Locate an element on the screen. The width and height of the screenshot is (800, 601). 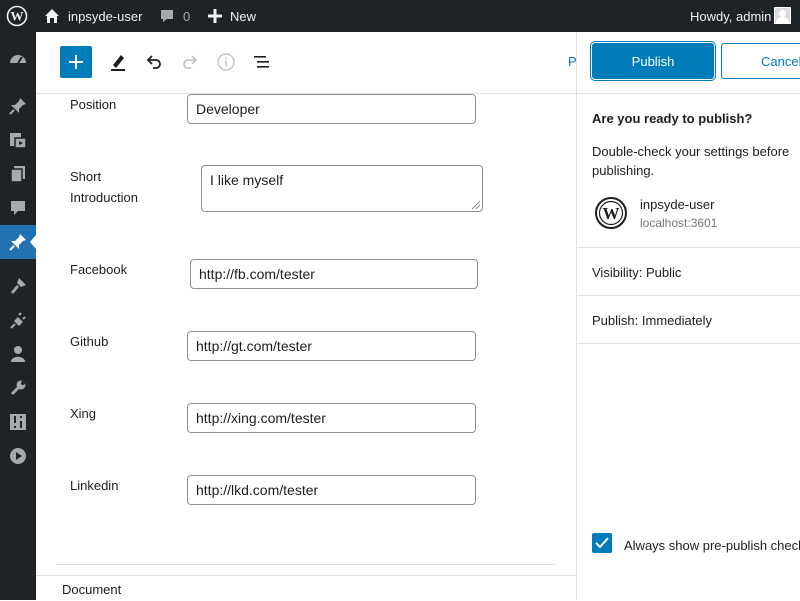
add-block-button is located at coordinates (76, 62).